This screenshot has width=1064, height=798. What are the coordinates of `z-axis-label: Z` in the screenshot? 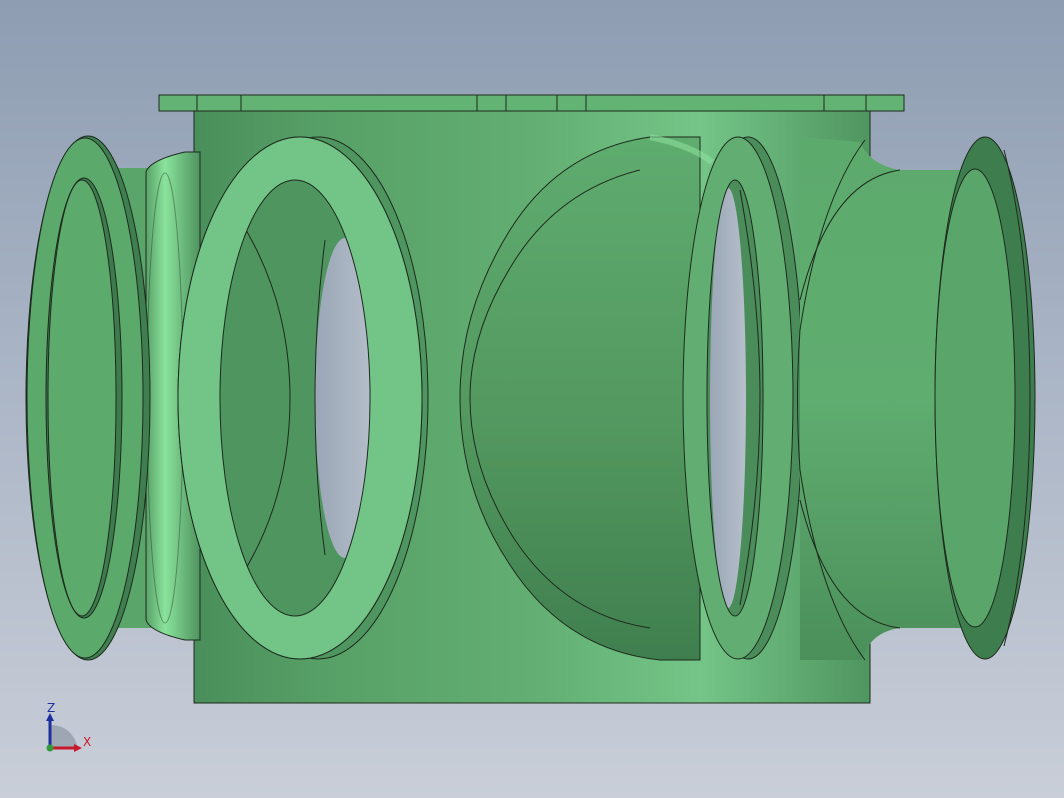 It's located at (51, 708).